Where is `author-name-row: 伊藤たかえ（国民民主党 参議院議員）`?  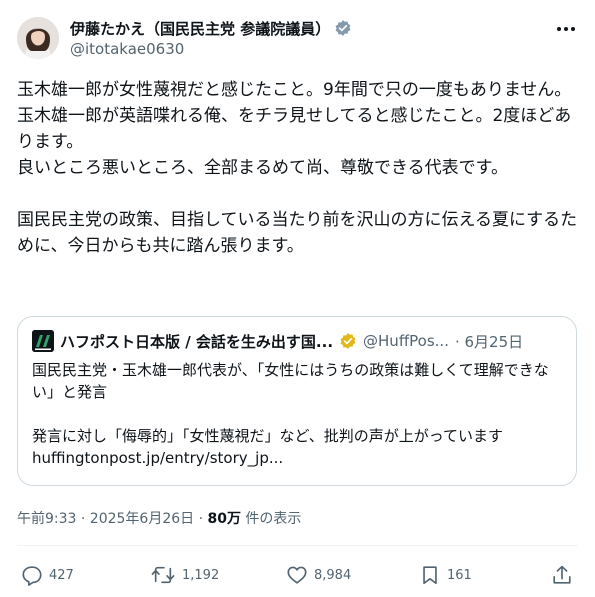 author-name-row: 伊藤たかえ（国民民主党 参議院議員） is located at coordinates (211, 28).